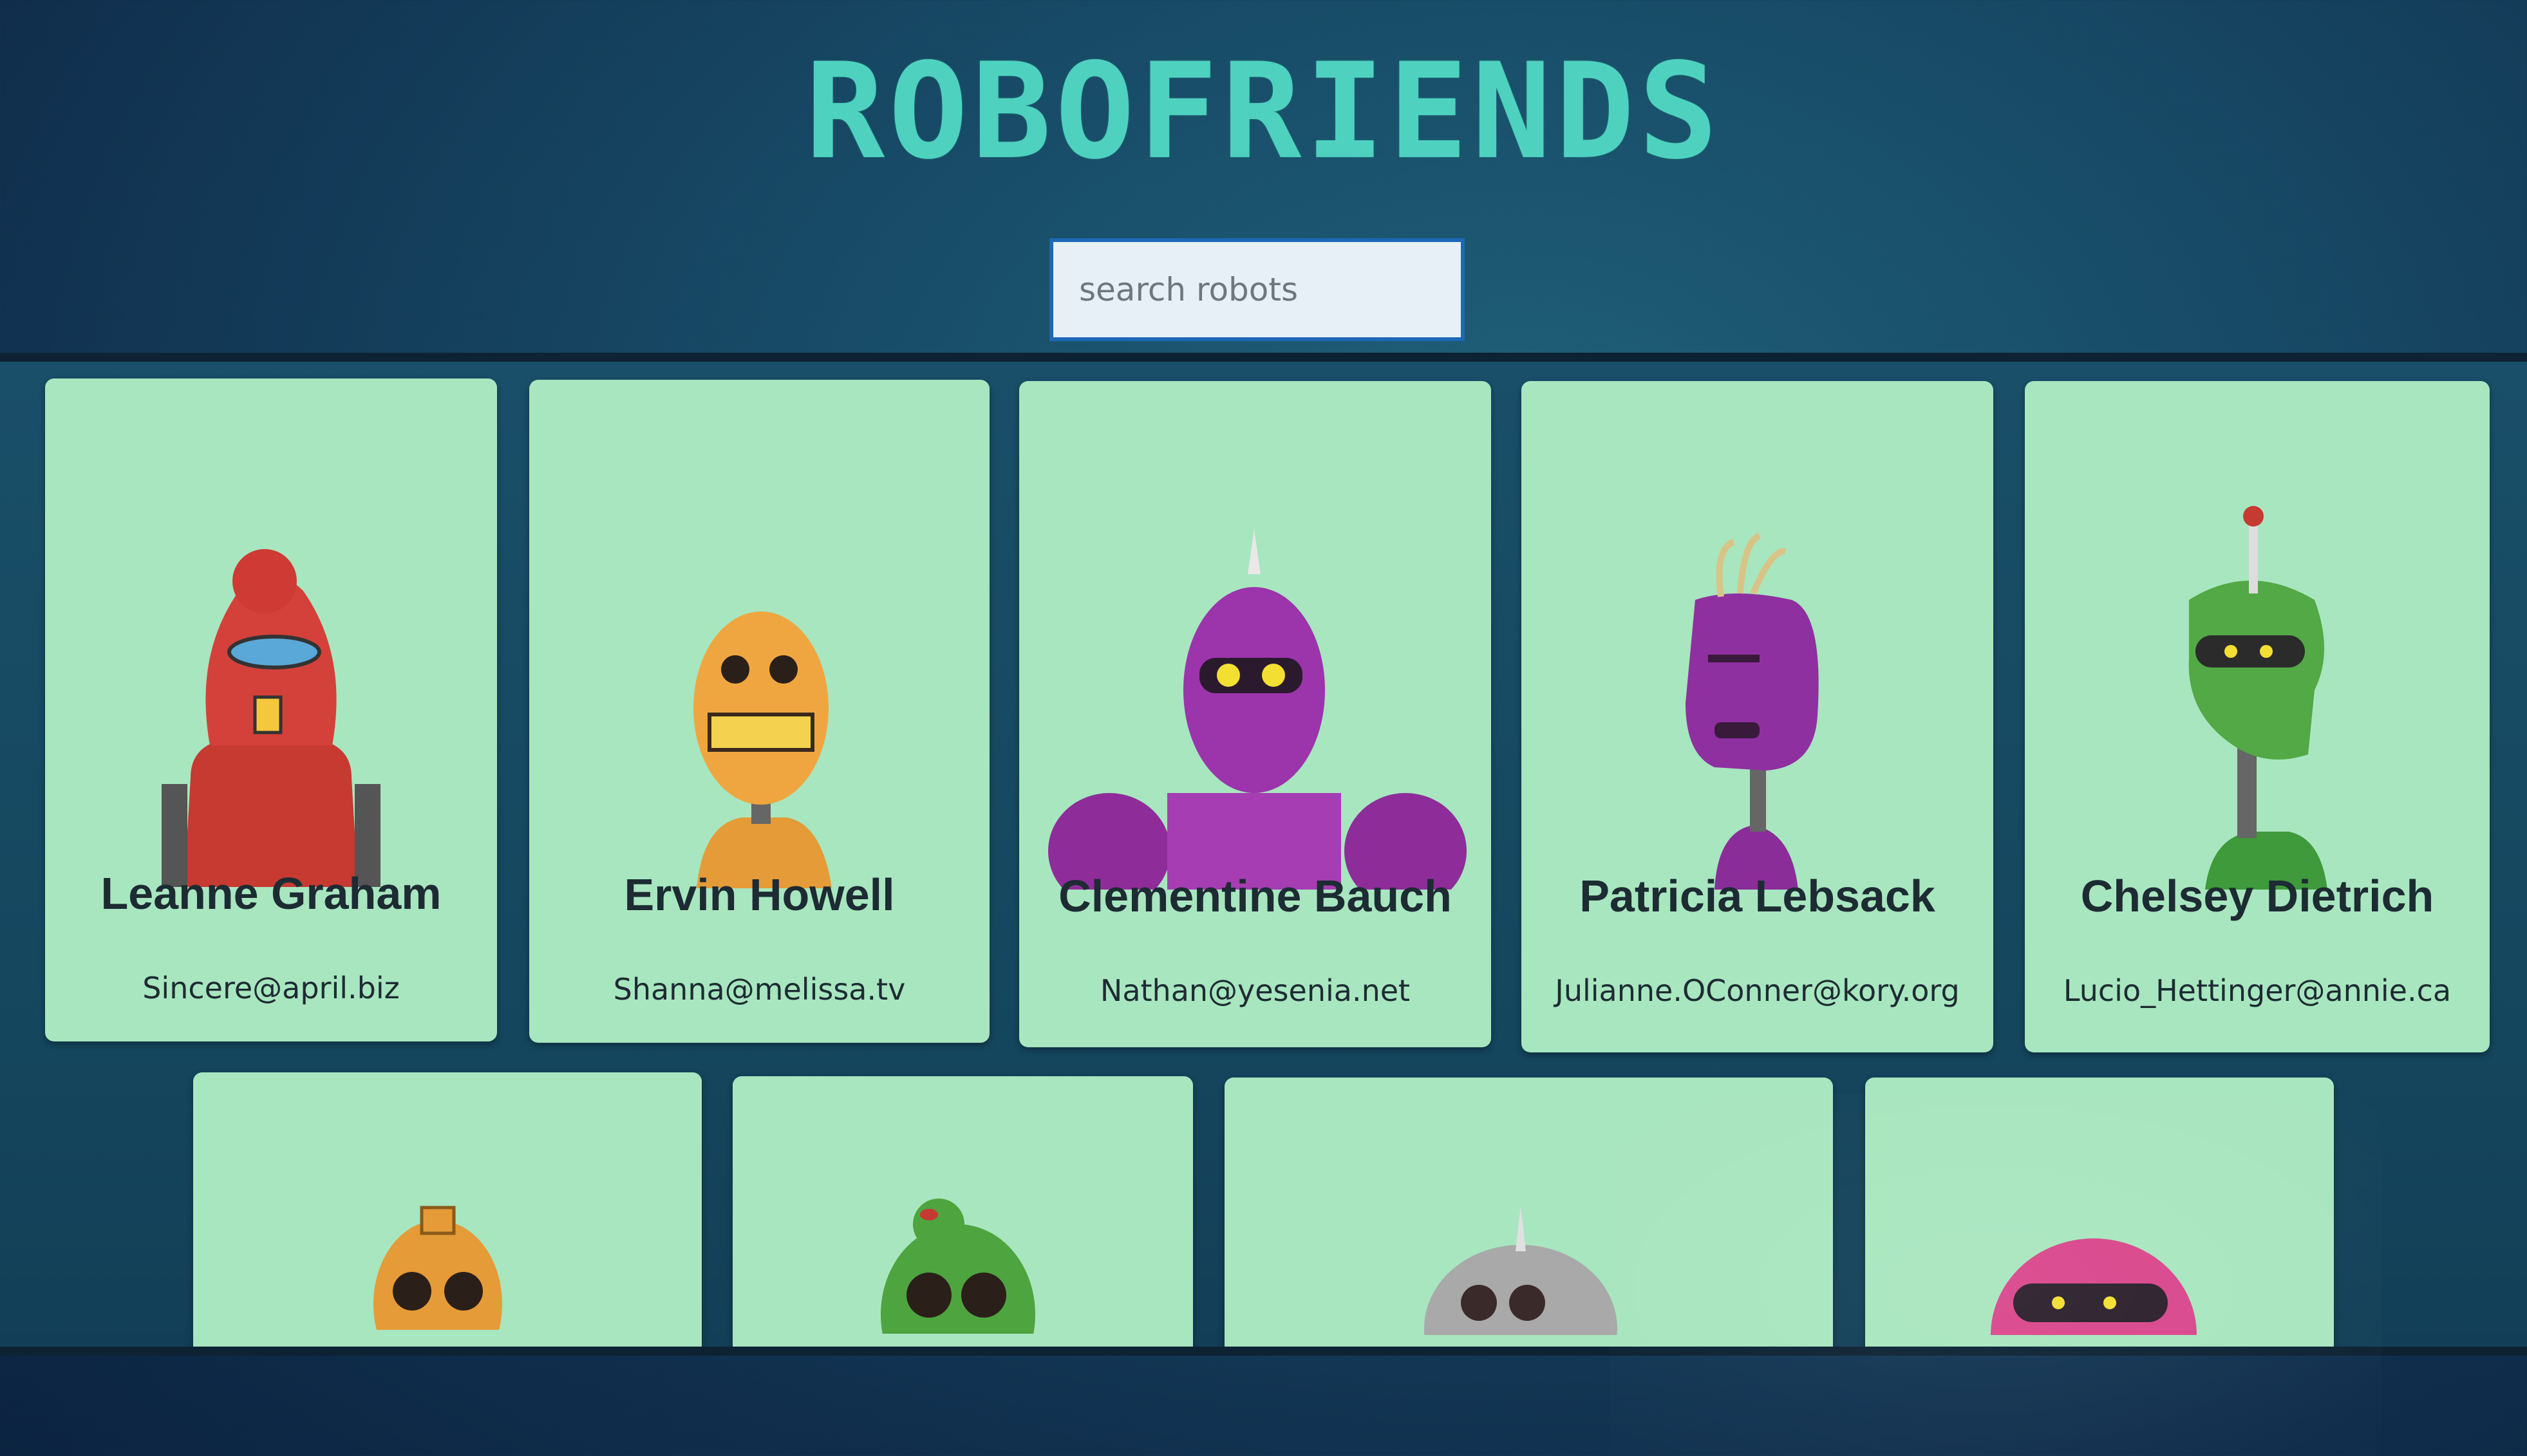 The height and width of the screenshot is (1456, 2527). I want to click on robot-card: Ervin Howell Shanna@melissa.tv, so click(759, 712).